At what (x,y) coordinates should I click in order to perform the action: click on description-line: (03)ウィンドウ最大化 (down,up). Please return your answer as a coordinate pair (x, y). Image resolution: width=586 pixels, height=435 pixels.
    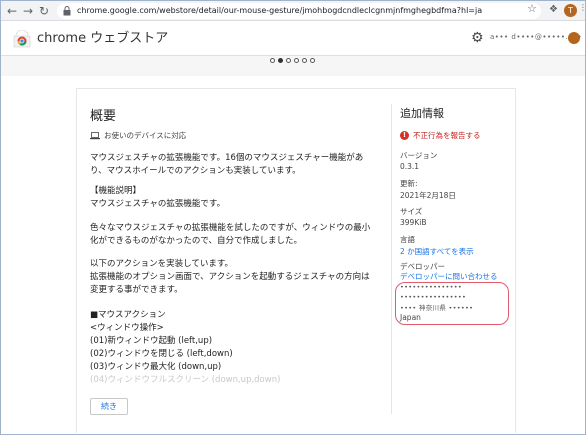
    Looking at the image, I should click on (156, 367).